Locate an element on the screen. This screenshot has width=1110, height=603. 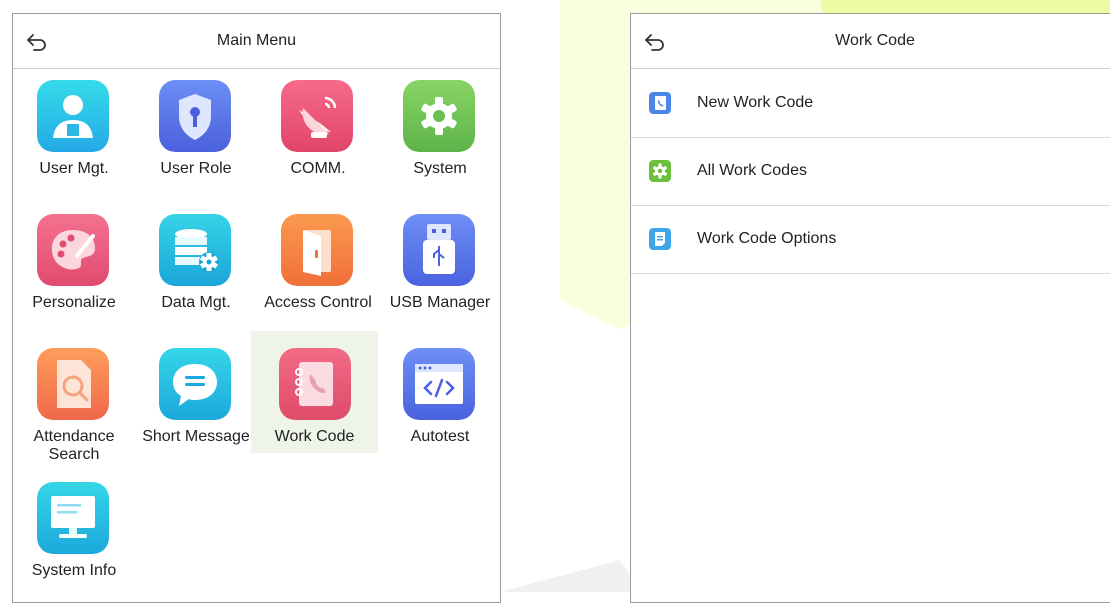
shield-key-icon is located at coordinates (195, 116).